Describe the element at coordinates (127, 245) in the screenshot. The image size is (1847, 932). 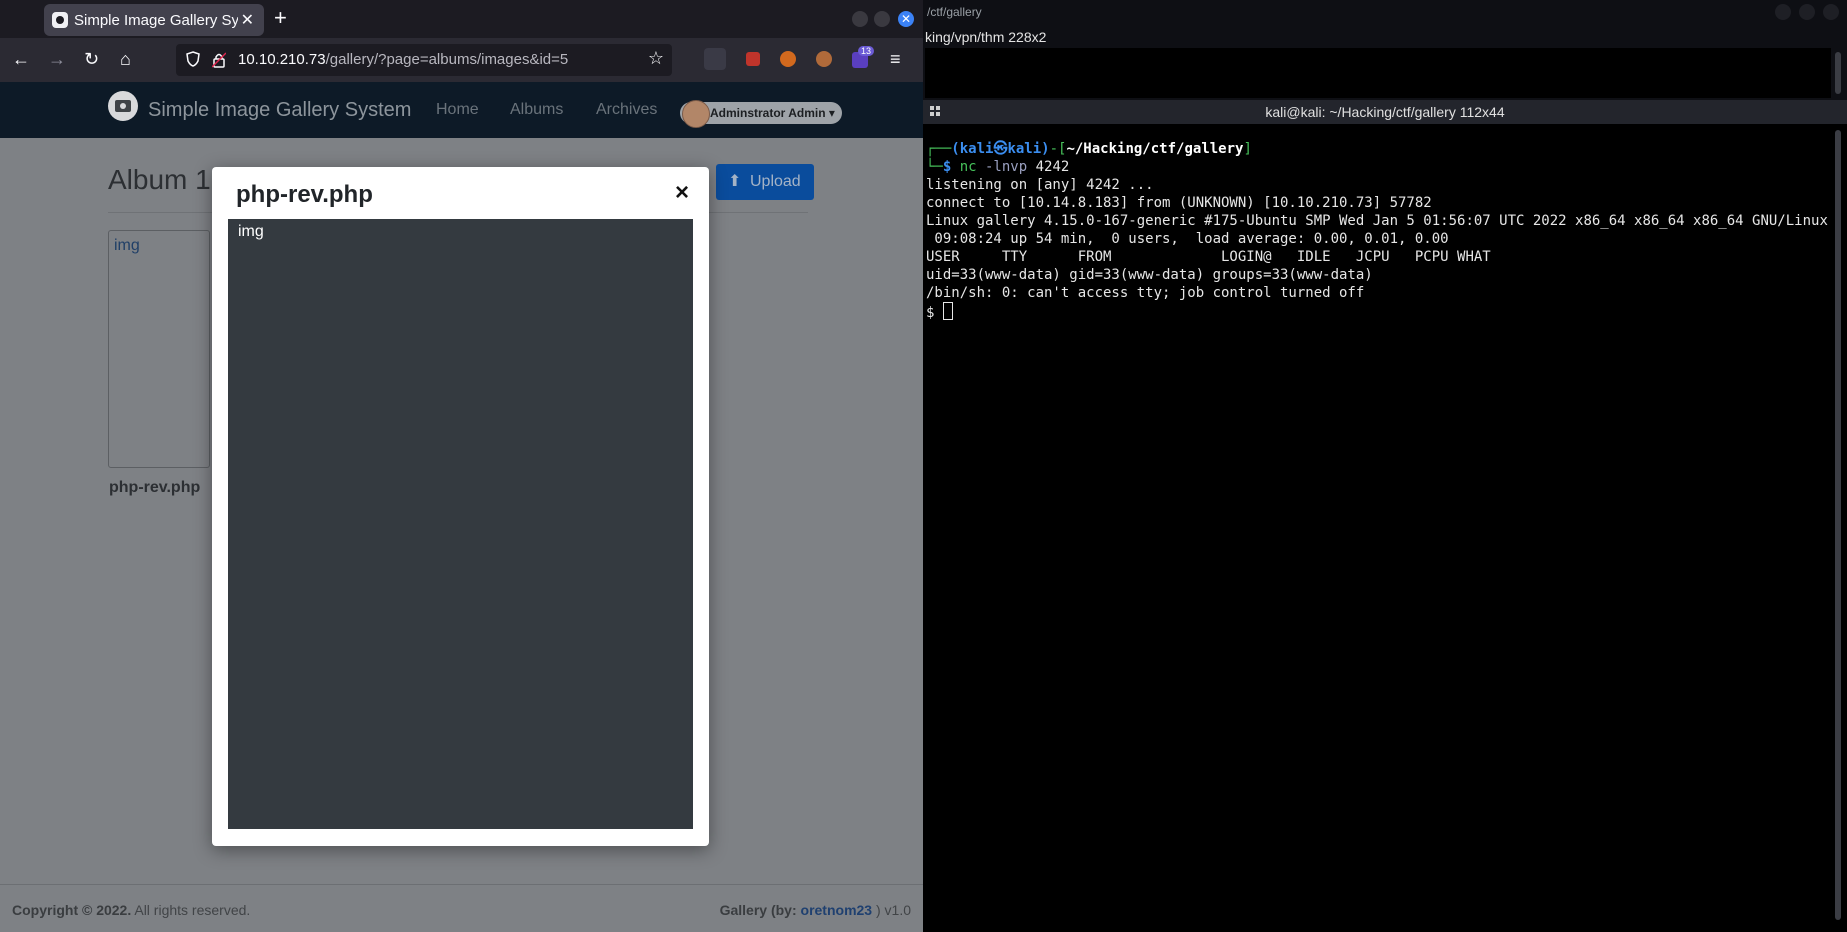
I see `thumbnail-alt-text: img` at that location.